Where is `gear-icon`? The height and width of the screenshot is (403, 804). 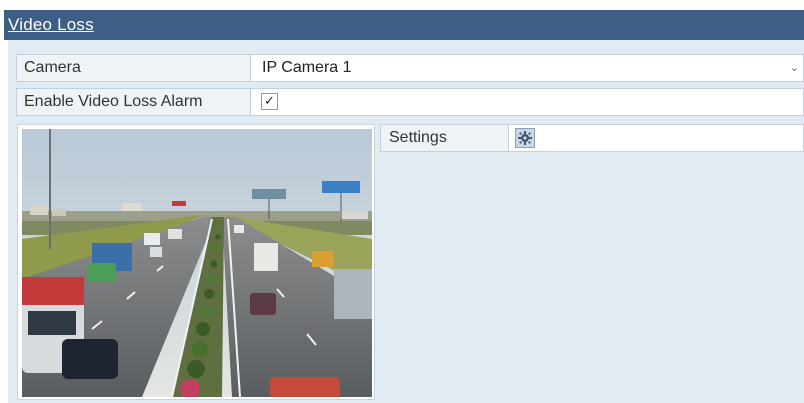
gear-icon is located at coordinates (525, 138).